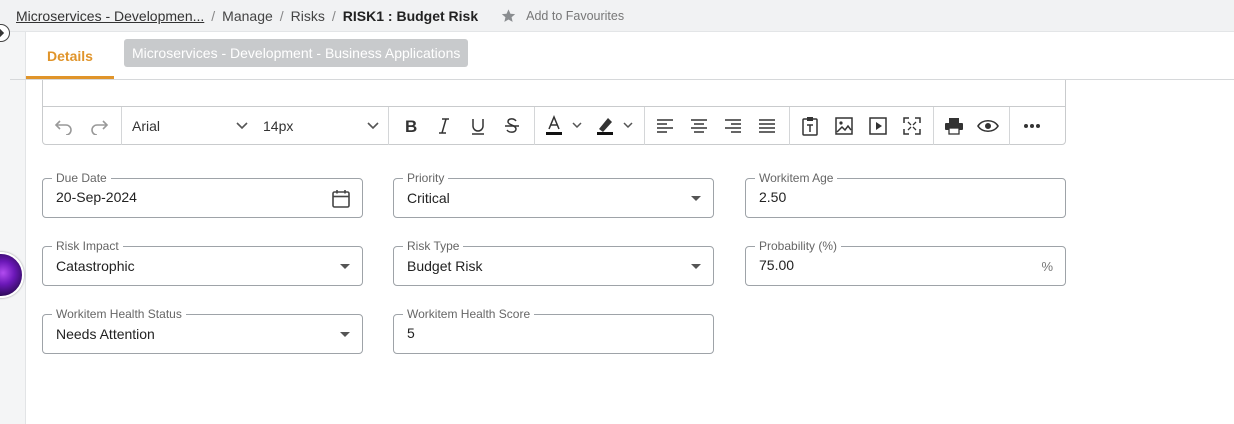  I want to click on preview-icon, so click(988, 126).